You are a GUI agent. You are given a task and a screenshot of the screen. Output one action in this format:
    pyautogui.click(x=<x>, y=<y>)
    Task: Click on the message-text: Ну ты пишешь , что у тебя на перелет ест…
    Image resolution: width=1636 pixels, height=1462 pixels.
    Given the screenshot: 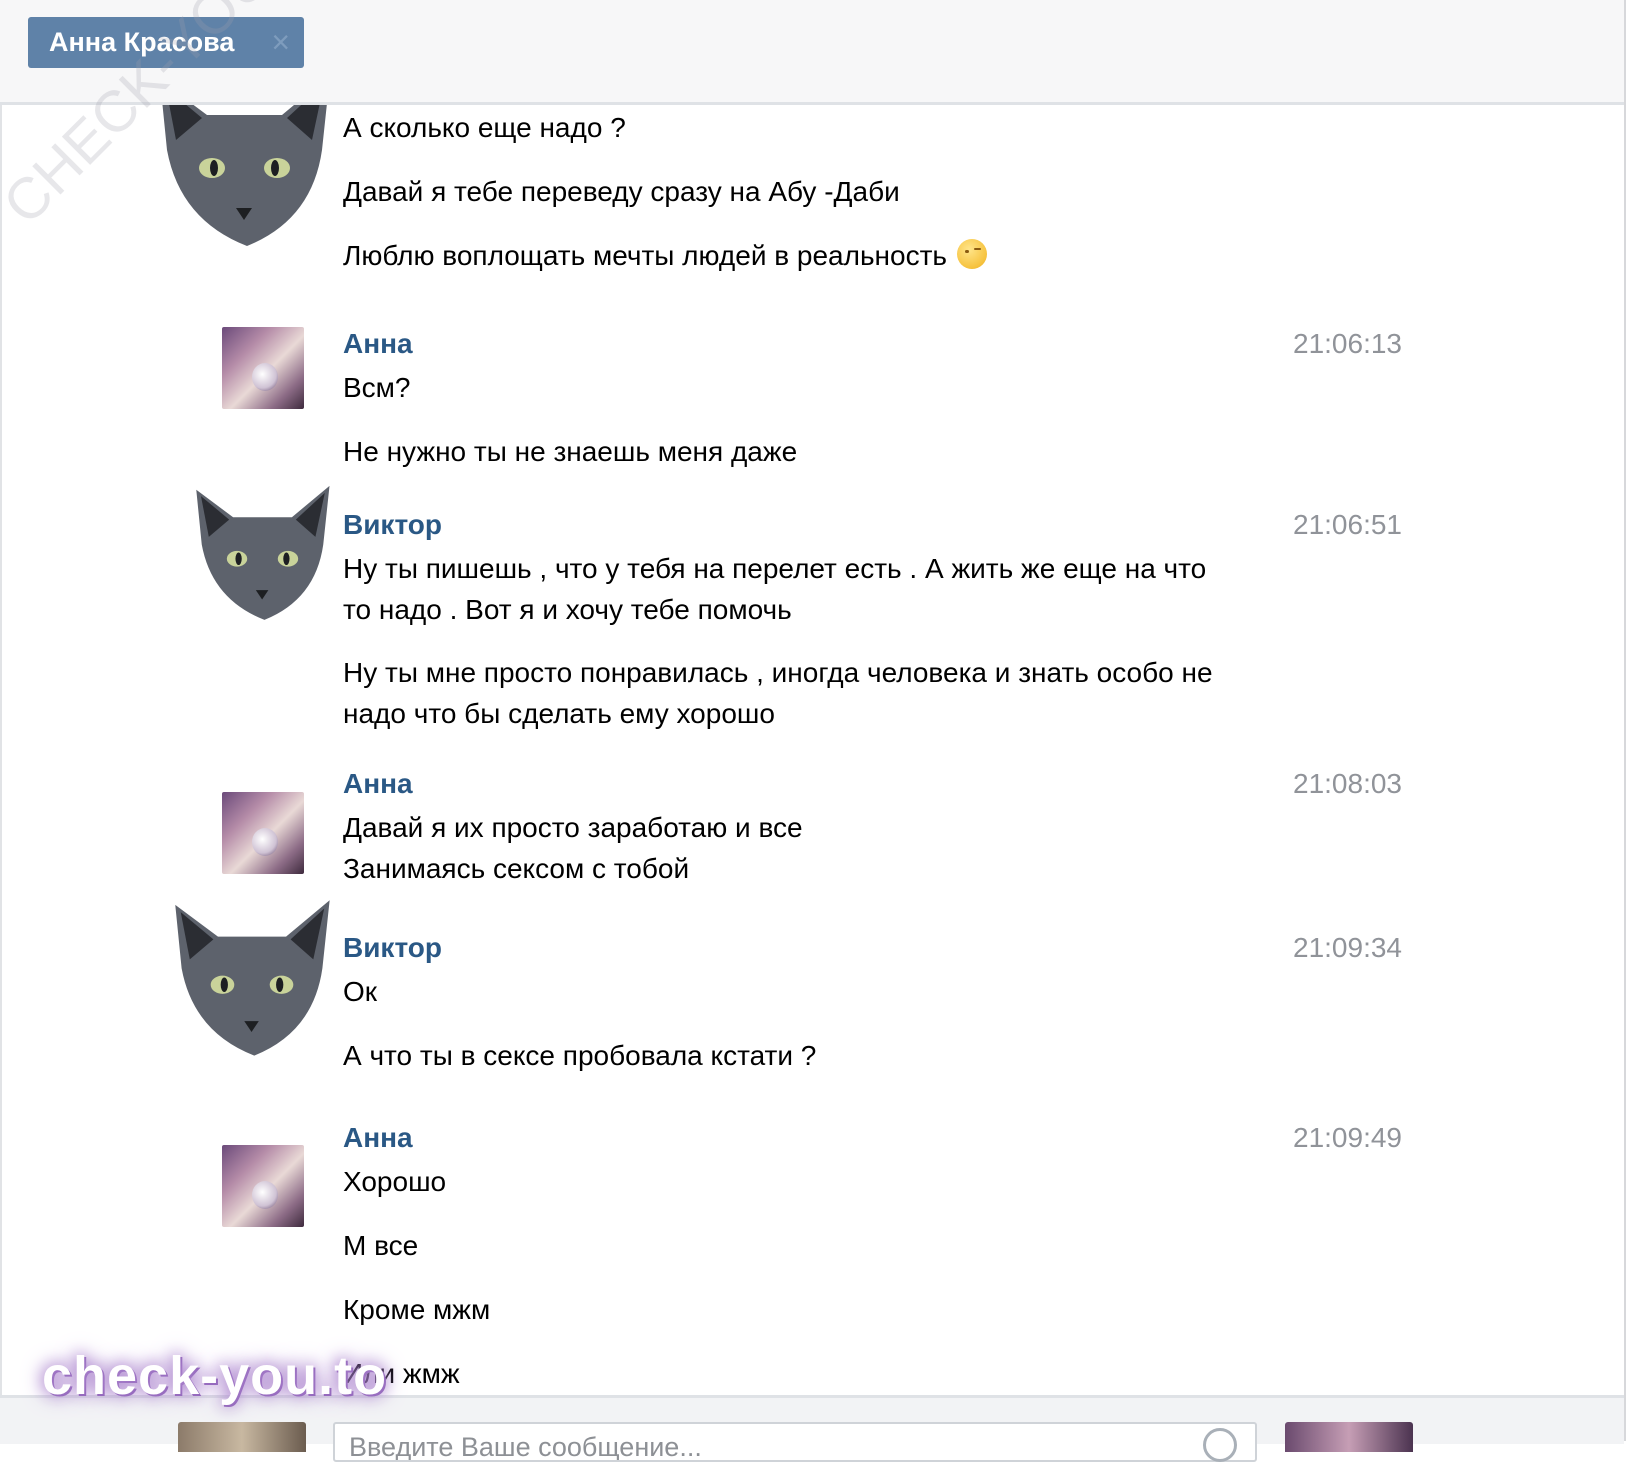 What is the action you would take?
    pyautogui.click(x=775, y=589)
    